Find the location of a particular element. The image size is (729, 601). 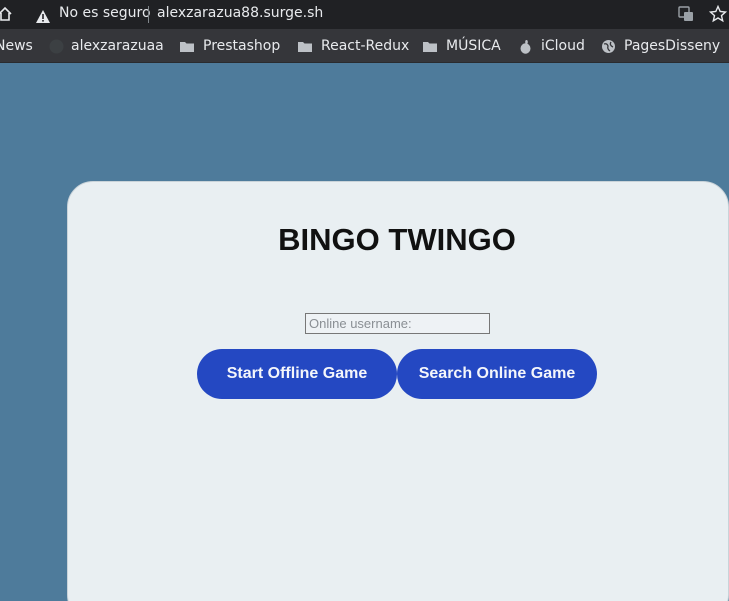

bookmark-star-icon is located at coordinates (718, 13).